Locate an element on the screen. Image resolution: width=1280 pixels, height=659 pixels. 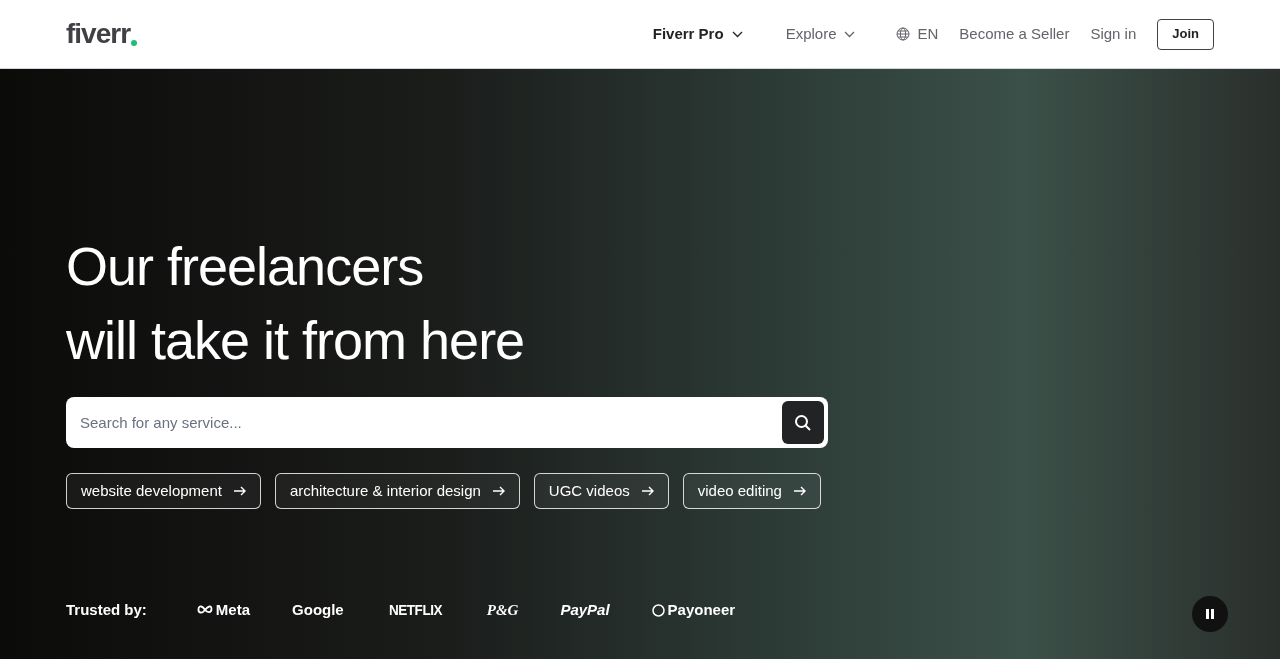
pause-button is located at coordinates (1210, 614).